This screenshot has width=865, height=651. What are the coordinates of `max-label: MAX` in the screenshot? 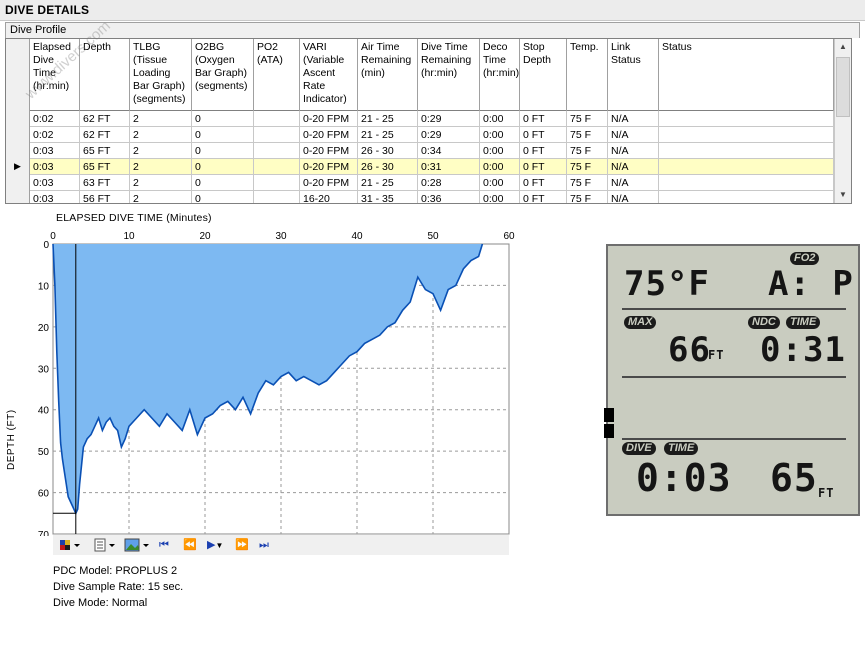 It's located at (640, 322).